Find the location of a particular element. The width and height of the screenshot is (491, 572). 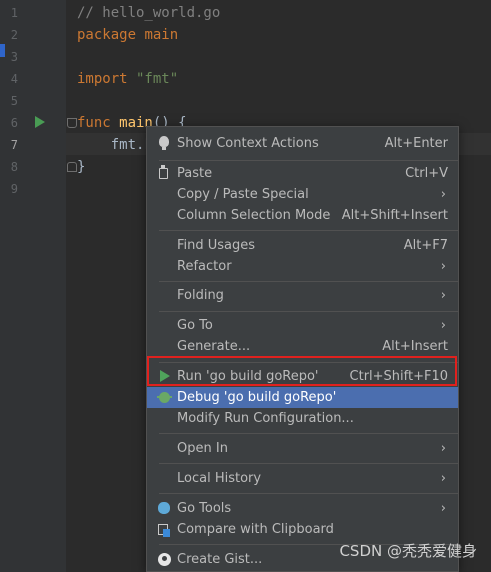

menu-item-go-tools: Go Tools › is located at coordinates (302, 508).